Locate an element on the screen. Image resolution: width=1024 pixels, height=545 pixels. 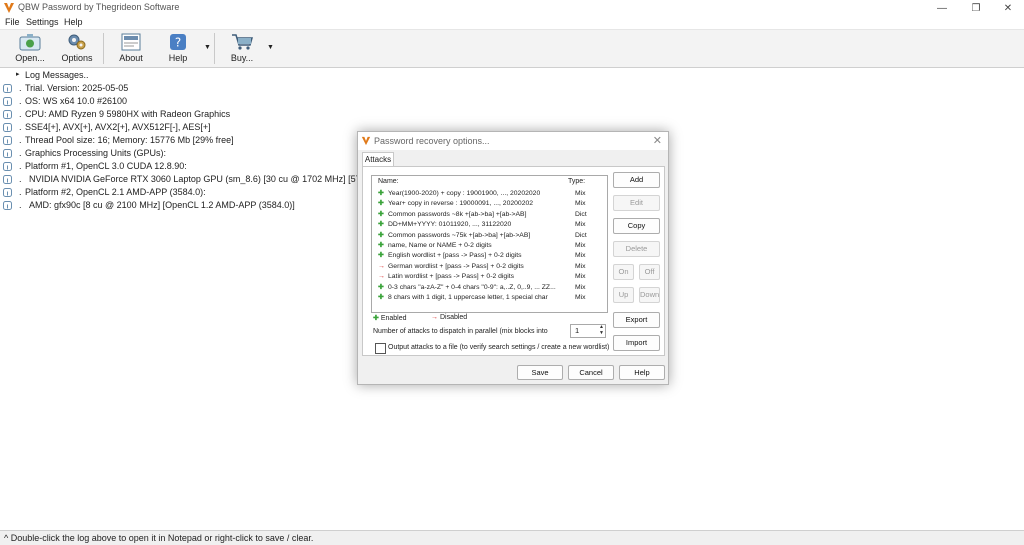
output-to-file-checkbox is located at coordinates (380, 348).